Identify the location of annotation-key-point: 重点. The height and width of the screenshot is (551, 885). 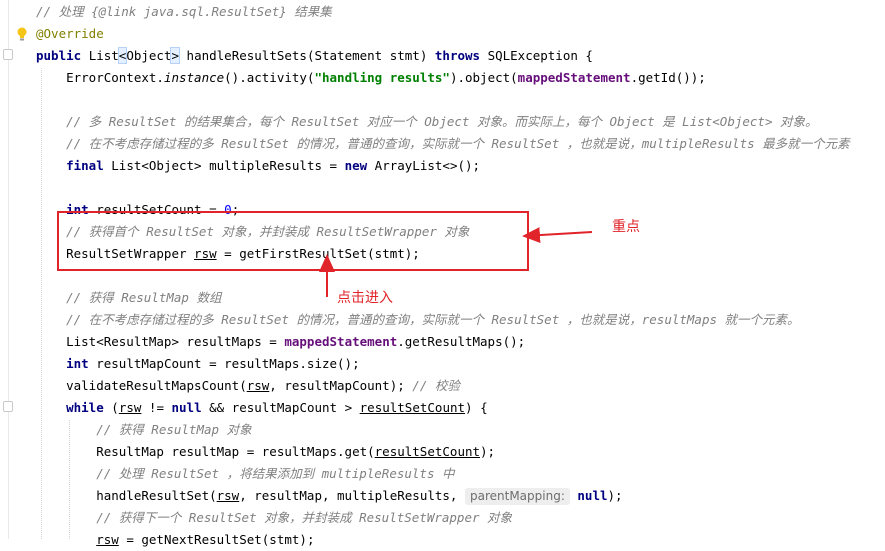
(626, 227).